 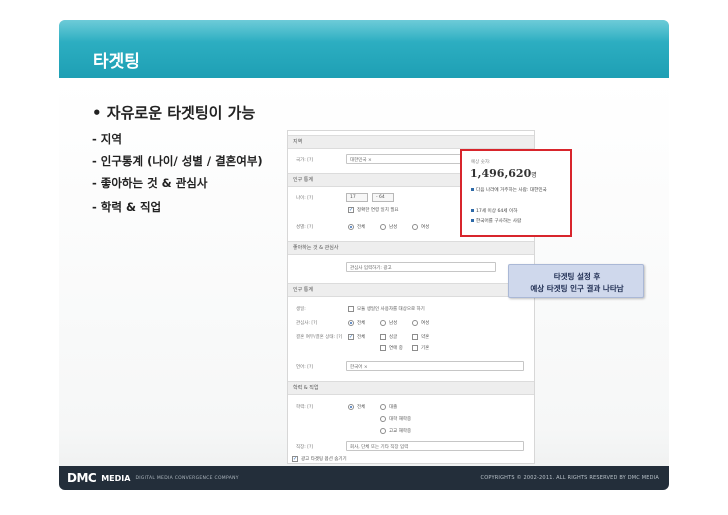 What do you see at coordinates (411, 248) in the screenshot?
I see `section-header-interests: 좋아하는 것 & 관심사` at bounding box center [411, 248].